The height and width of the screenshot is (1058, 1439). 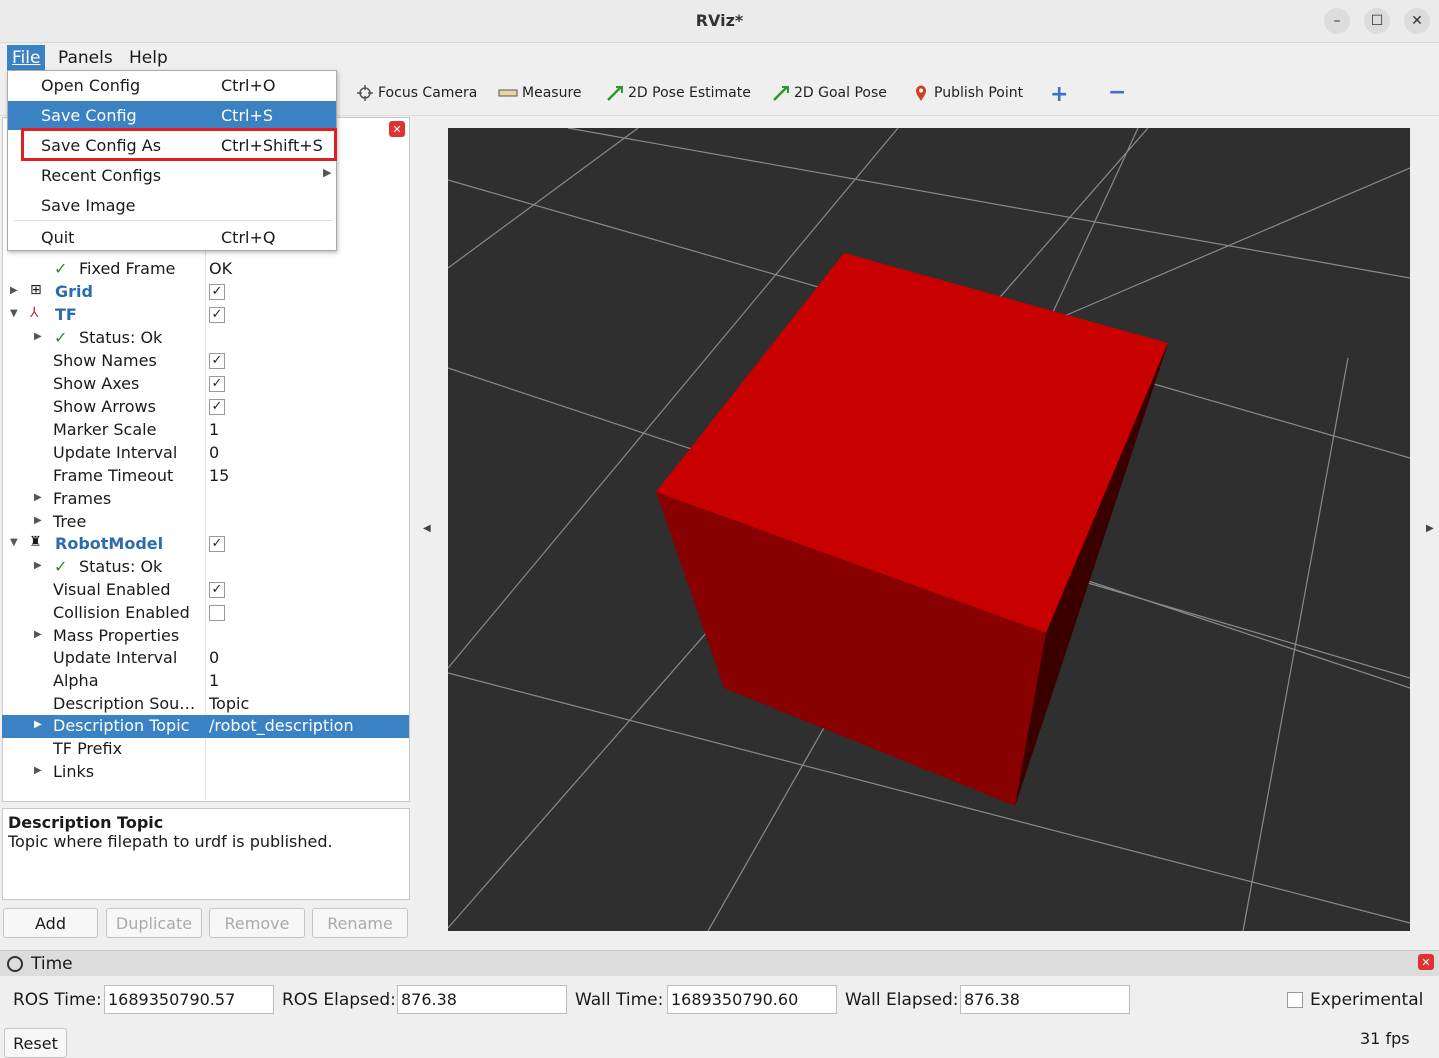 I want to click on rename-button: Rename, so click(x=360, y=923).